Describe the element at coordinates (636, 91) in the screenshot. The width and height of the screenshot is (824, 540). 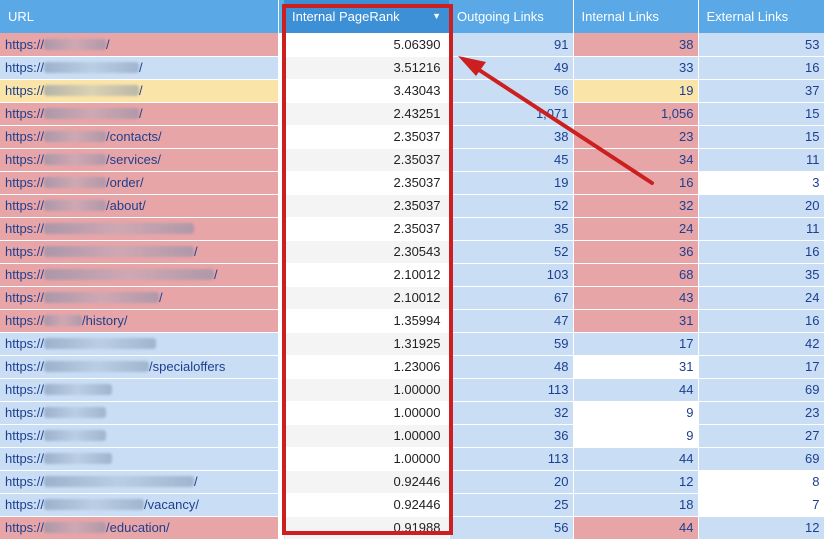
I see `internal-links-cell: 19` at that location.